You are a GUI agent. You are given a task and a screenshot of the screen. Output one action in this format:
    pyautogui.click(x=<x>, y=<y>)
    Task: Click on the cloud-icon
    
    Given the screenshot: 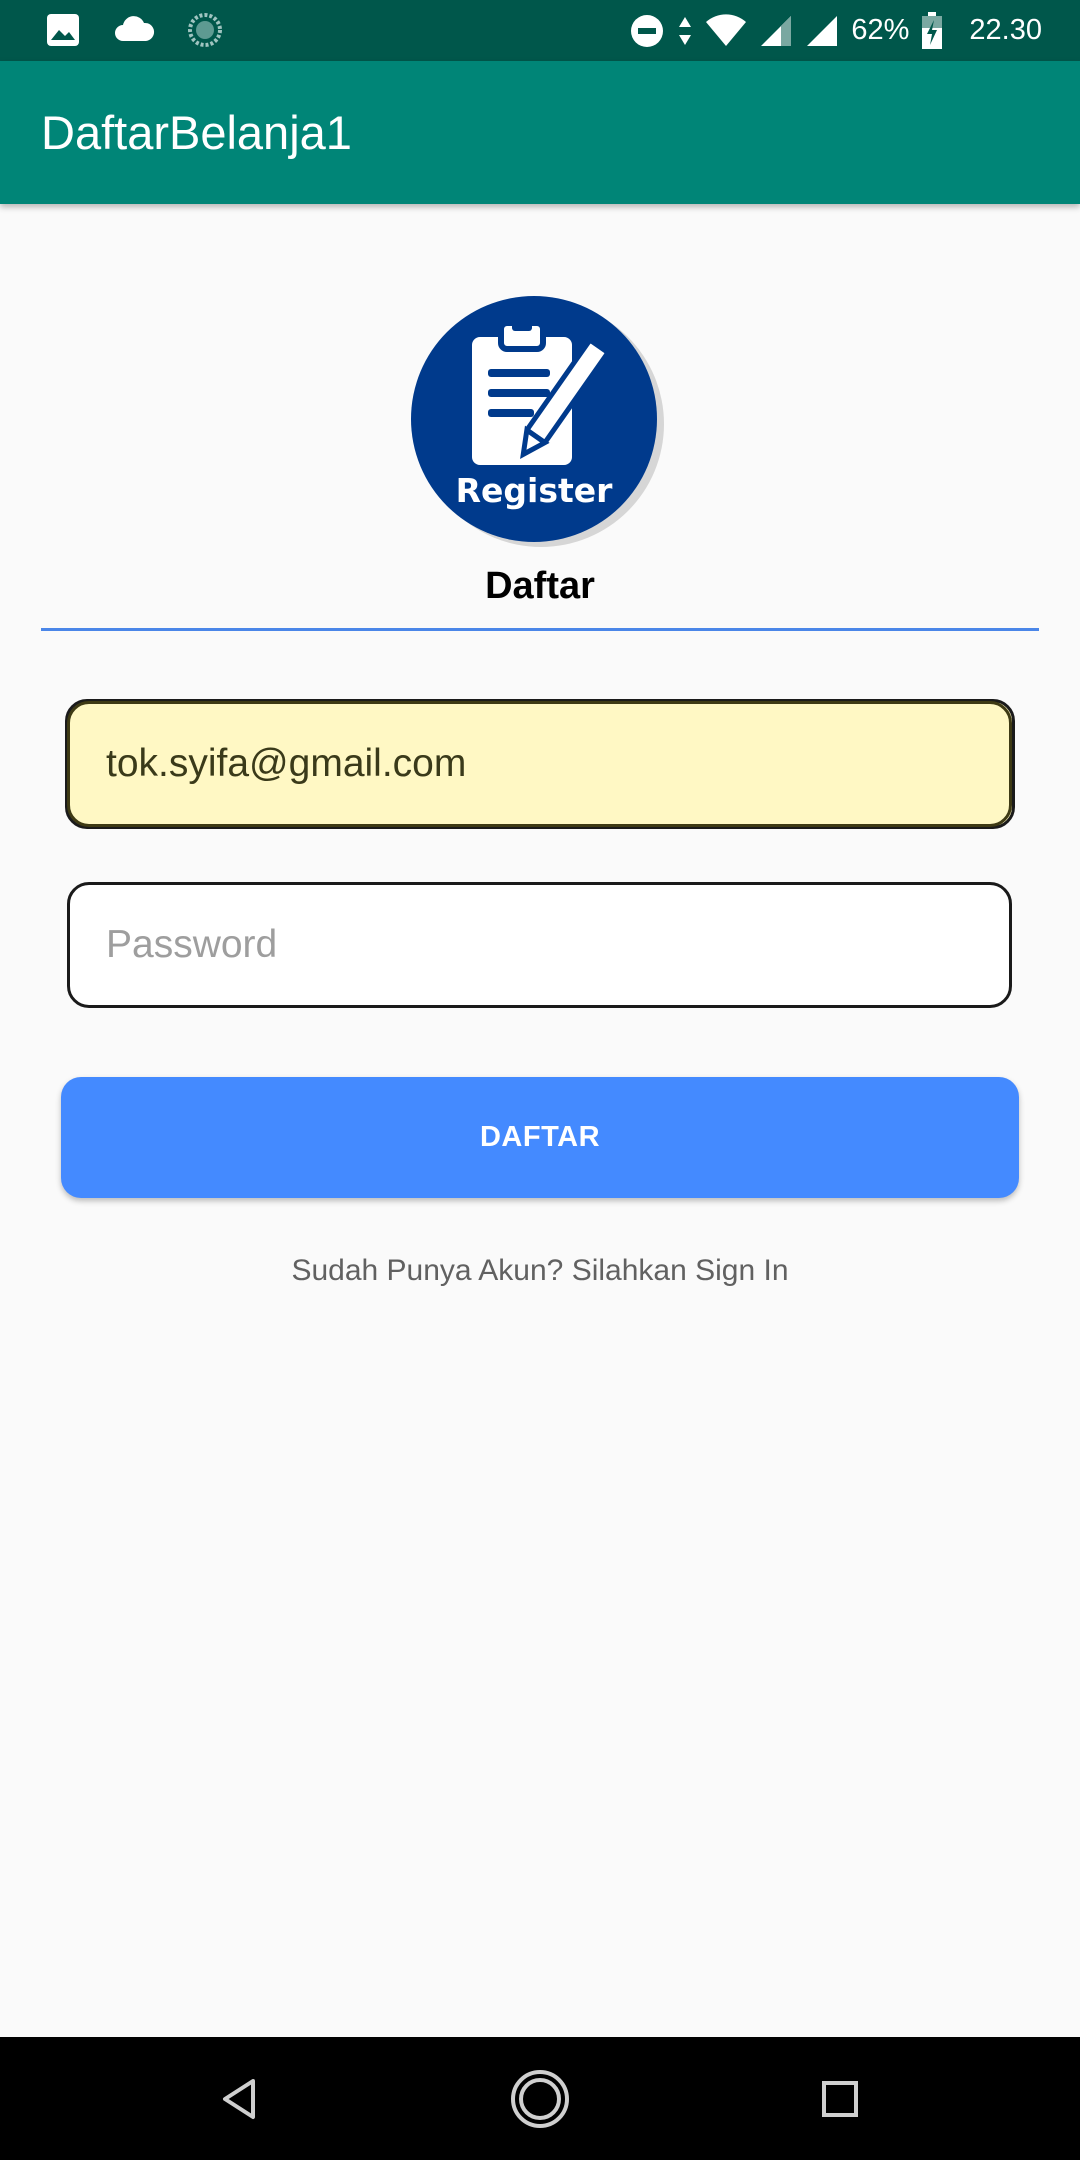 What is the action you would take?
    pyautogui.click(x=134, y=30)
    